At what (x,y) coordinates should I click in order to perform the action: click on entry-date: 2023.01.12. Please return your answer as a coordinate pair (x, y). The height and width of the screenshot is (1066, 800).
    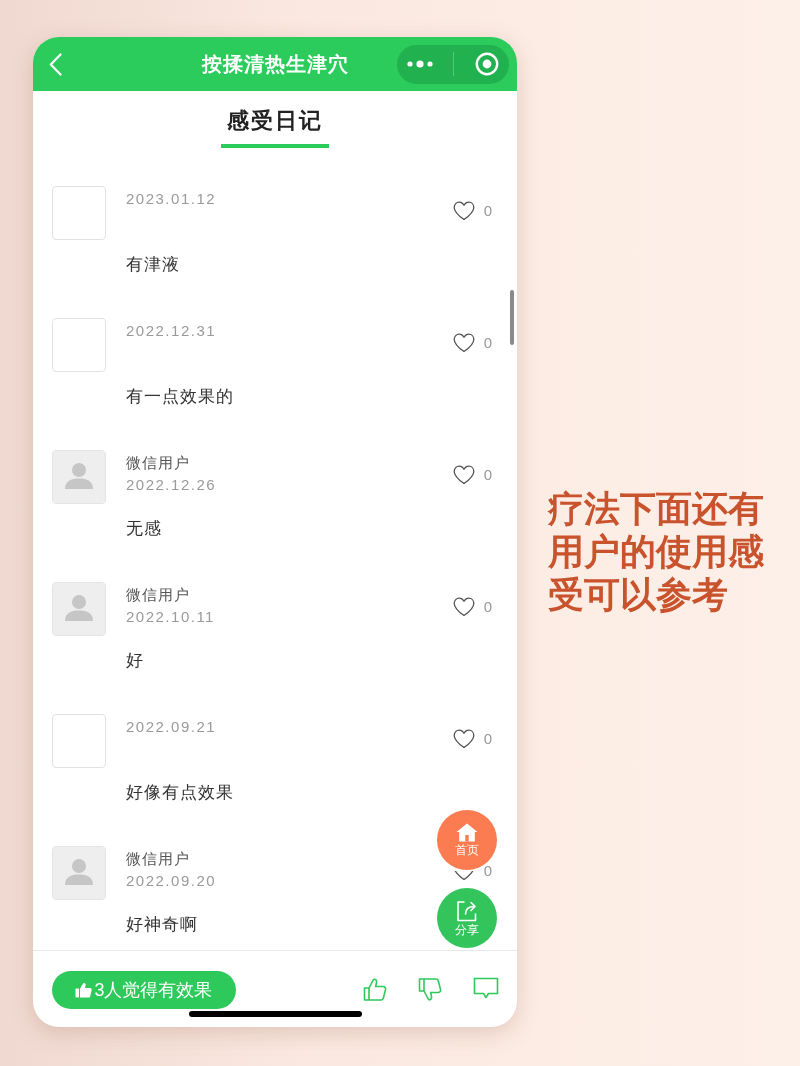
    Looking at the image, I should click on (172, 199).